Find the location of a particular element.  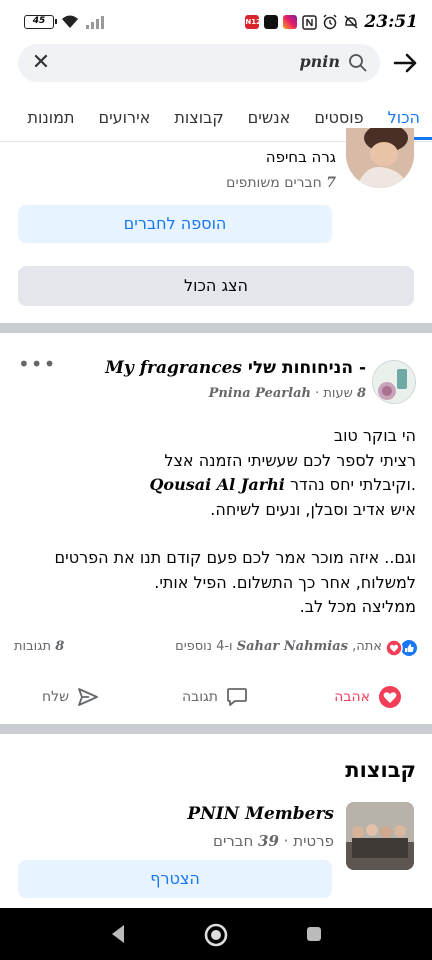

group-thumbnail is located at coordinates (380, 836).